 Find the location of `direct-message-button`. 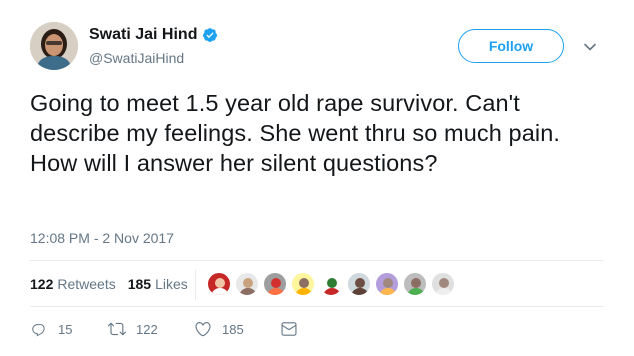

direct-message-button is located at coordinates (289, 329).